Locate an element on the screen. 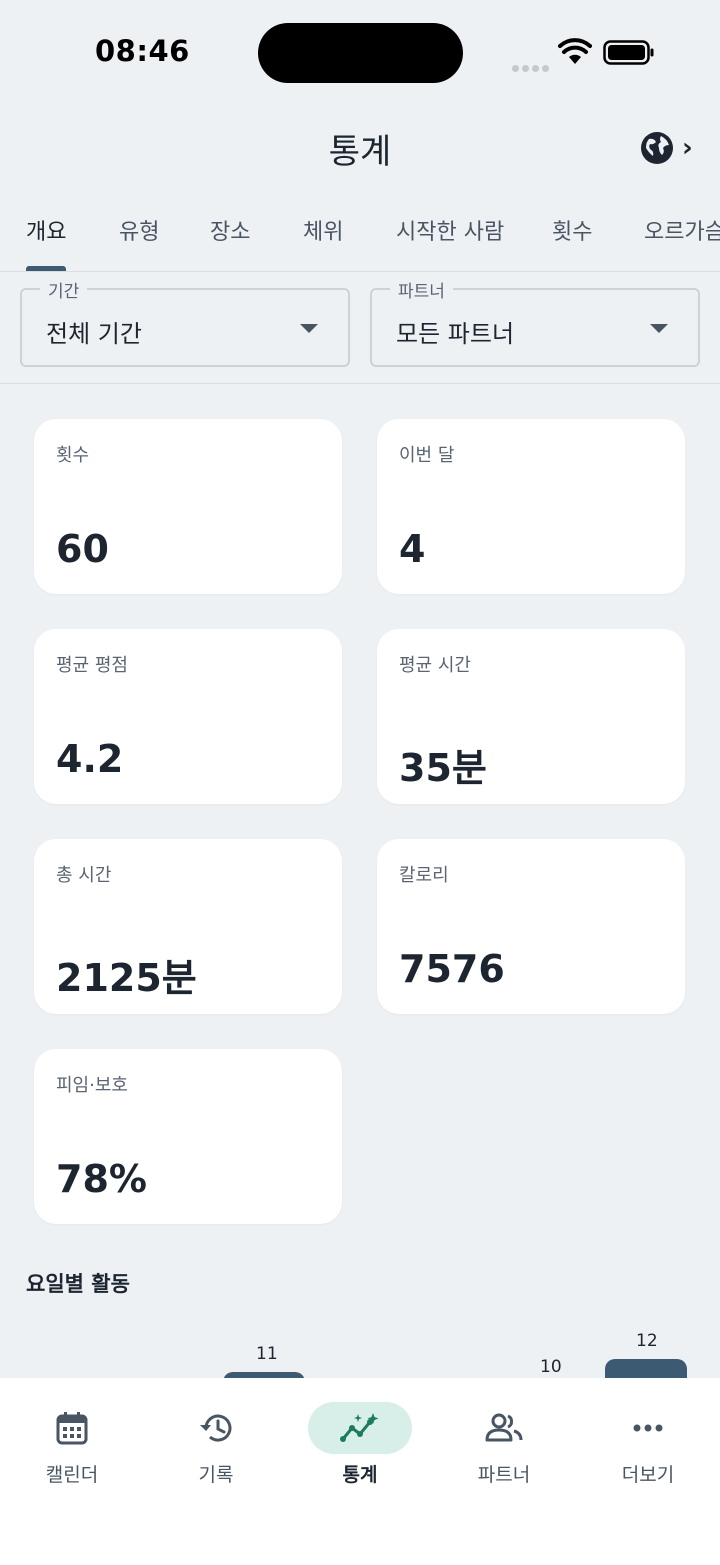 The height and width of the screenshot is (1565, 720). stat-label: 평균 평점 is located at coordinates (92, 665).